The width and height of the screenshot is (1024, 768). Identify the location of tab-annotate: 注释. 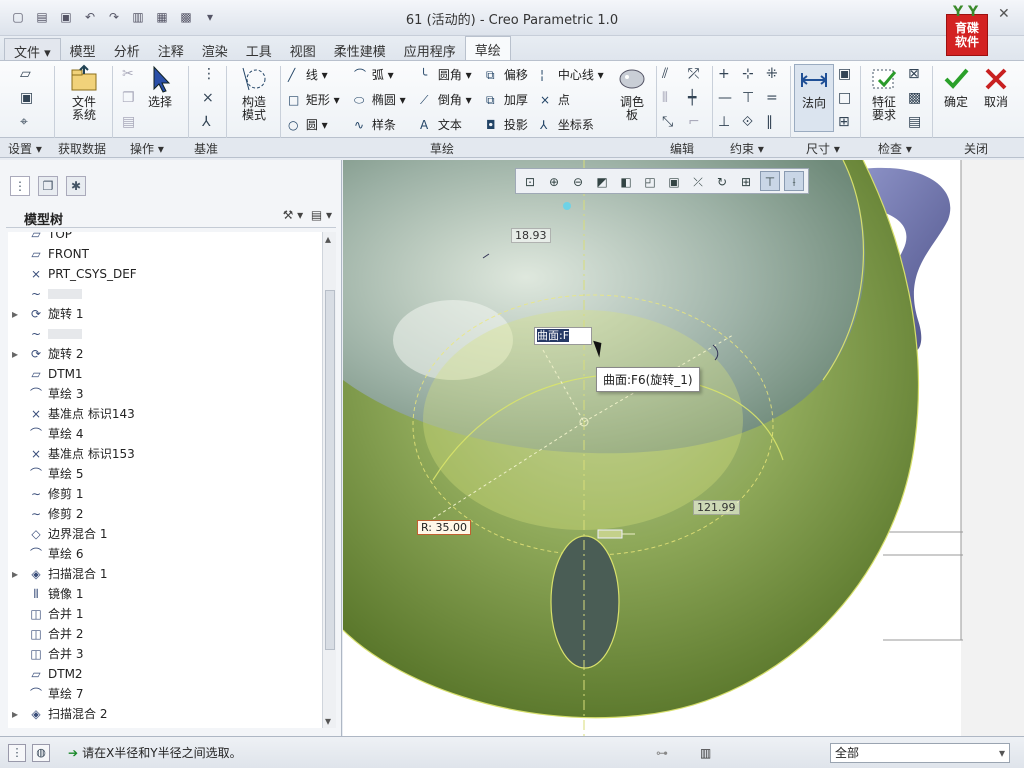
(171, 49).